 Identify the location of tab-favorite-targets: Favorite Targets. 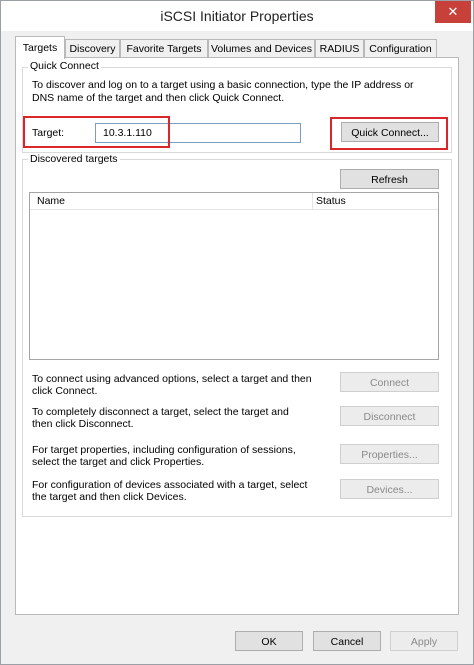
(164, 48).